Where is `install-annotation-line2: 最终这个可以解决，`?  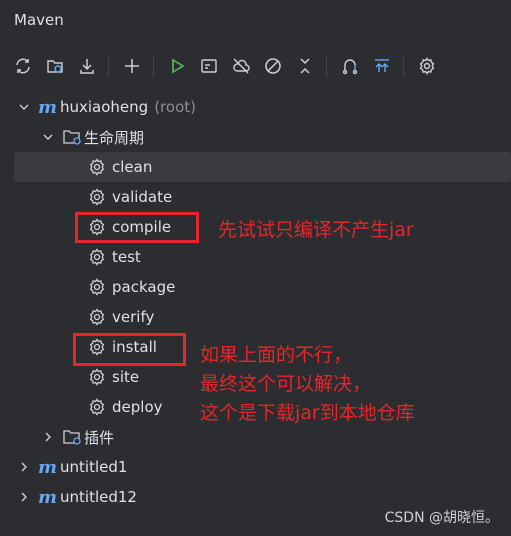 install-annotation-line2: 最终这个可以解决， is located at coordinates (286, 384).